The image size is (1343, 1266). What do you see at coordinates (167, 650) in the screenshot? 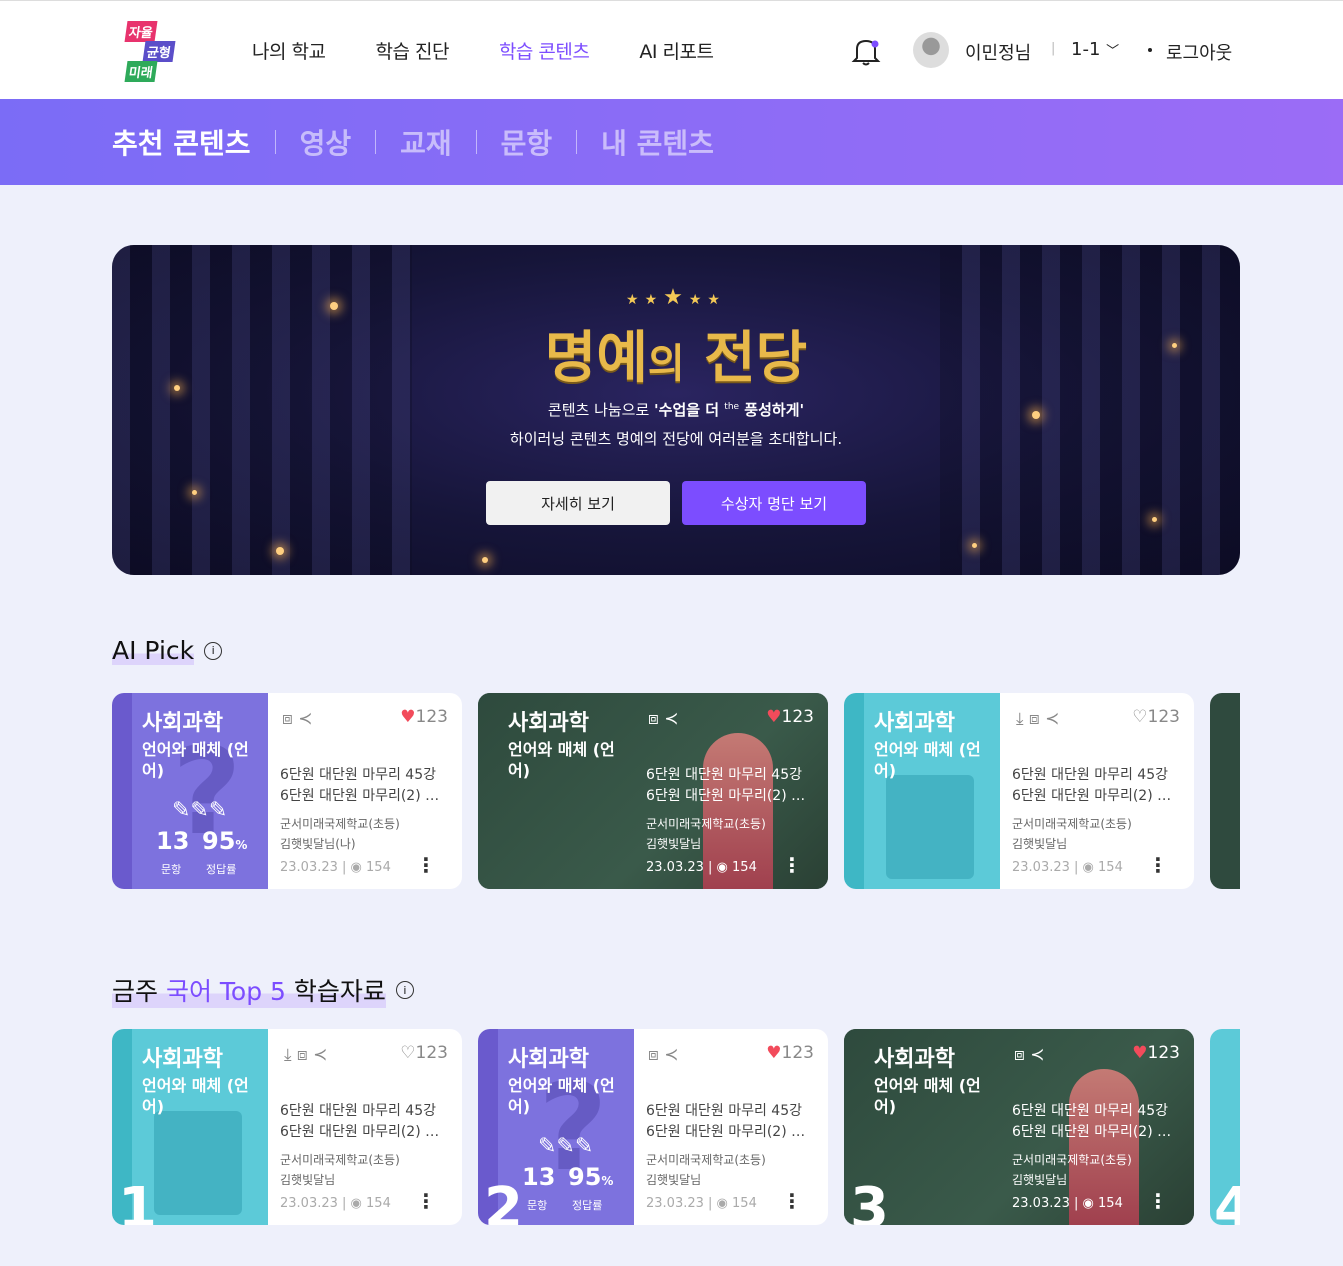
I see `ai-pick-heading: AI Pick i` at bounding box center [167, 650].